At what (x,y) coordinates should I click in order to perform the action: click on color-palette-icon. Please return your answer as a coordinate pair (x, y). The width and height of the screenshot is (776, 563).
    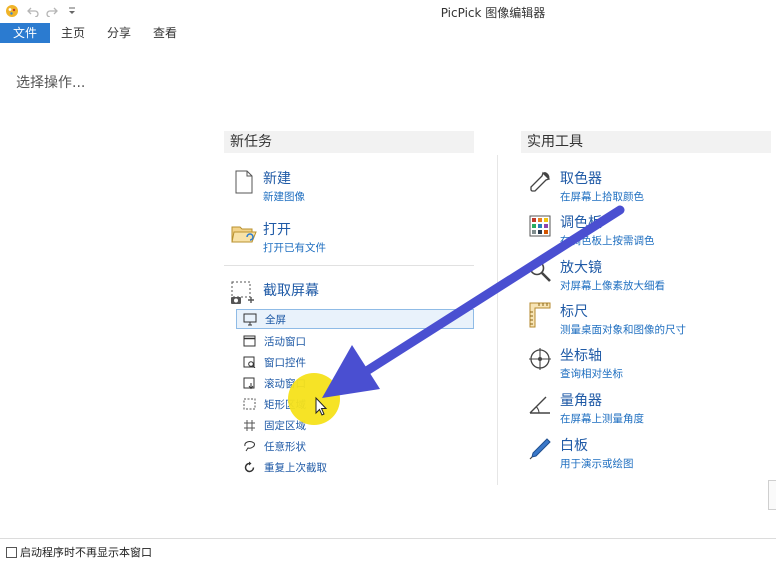
    Looking at the image, I should click on (540, 226).